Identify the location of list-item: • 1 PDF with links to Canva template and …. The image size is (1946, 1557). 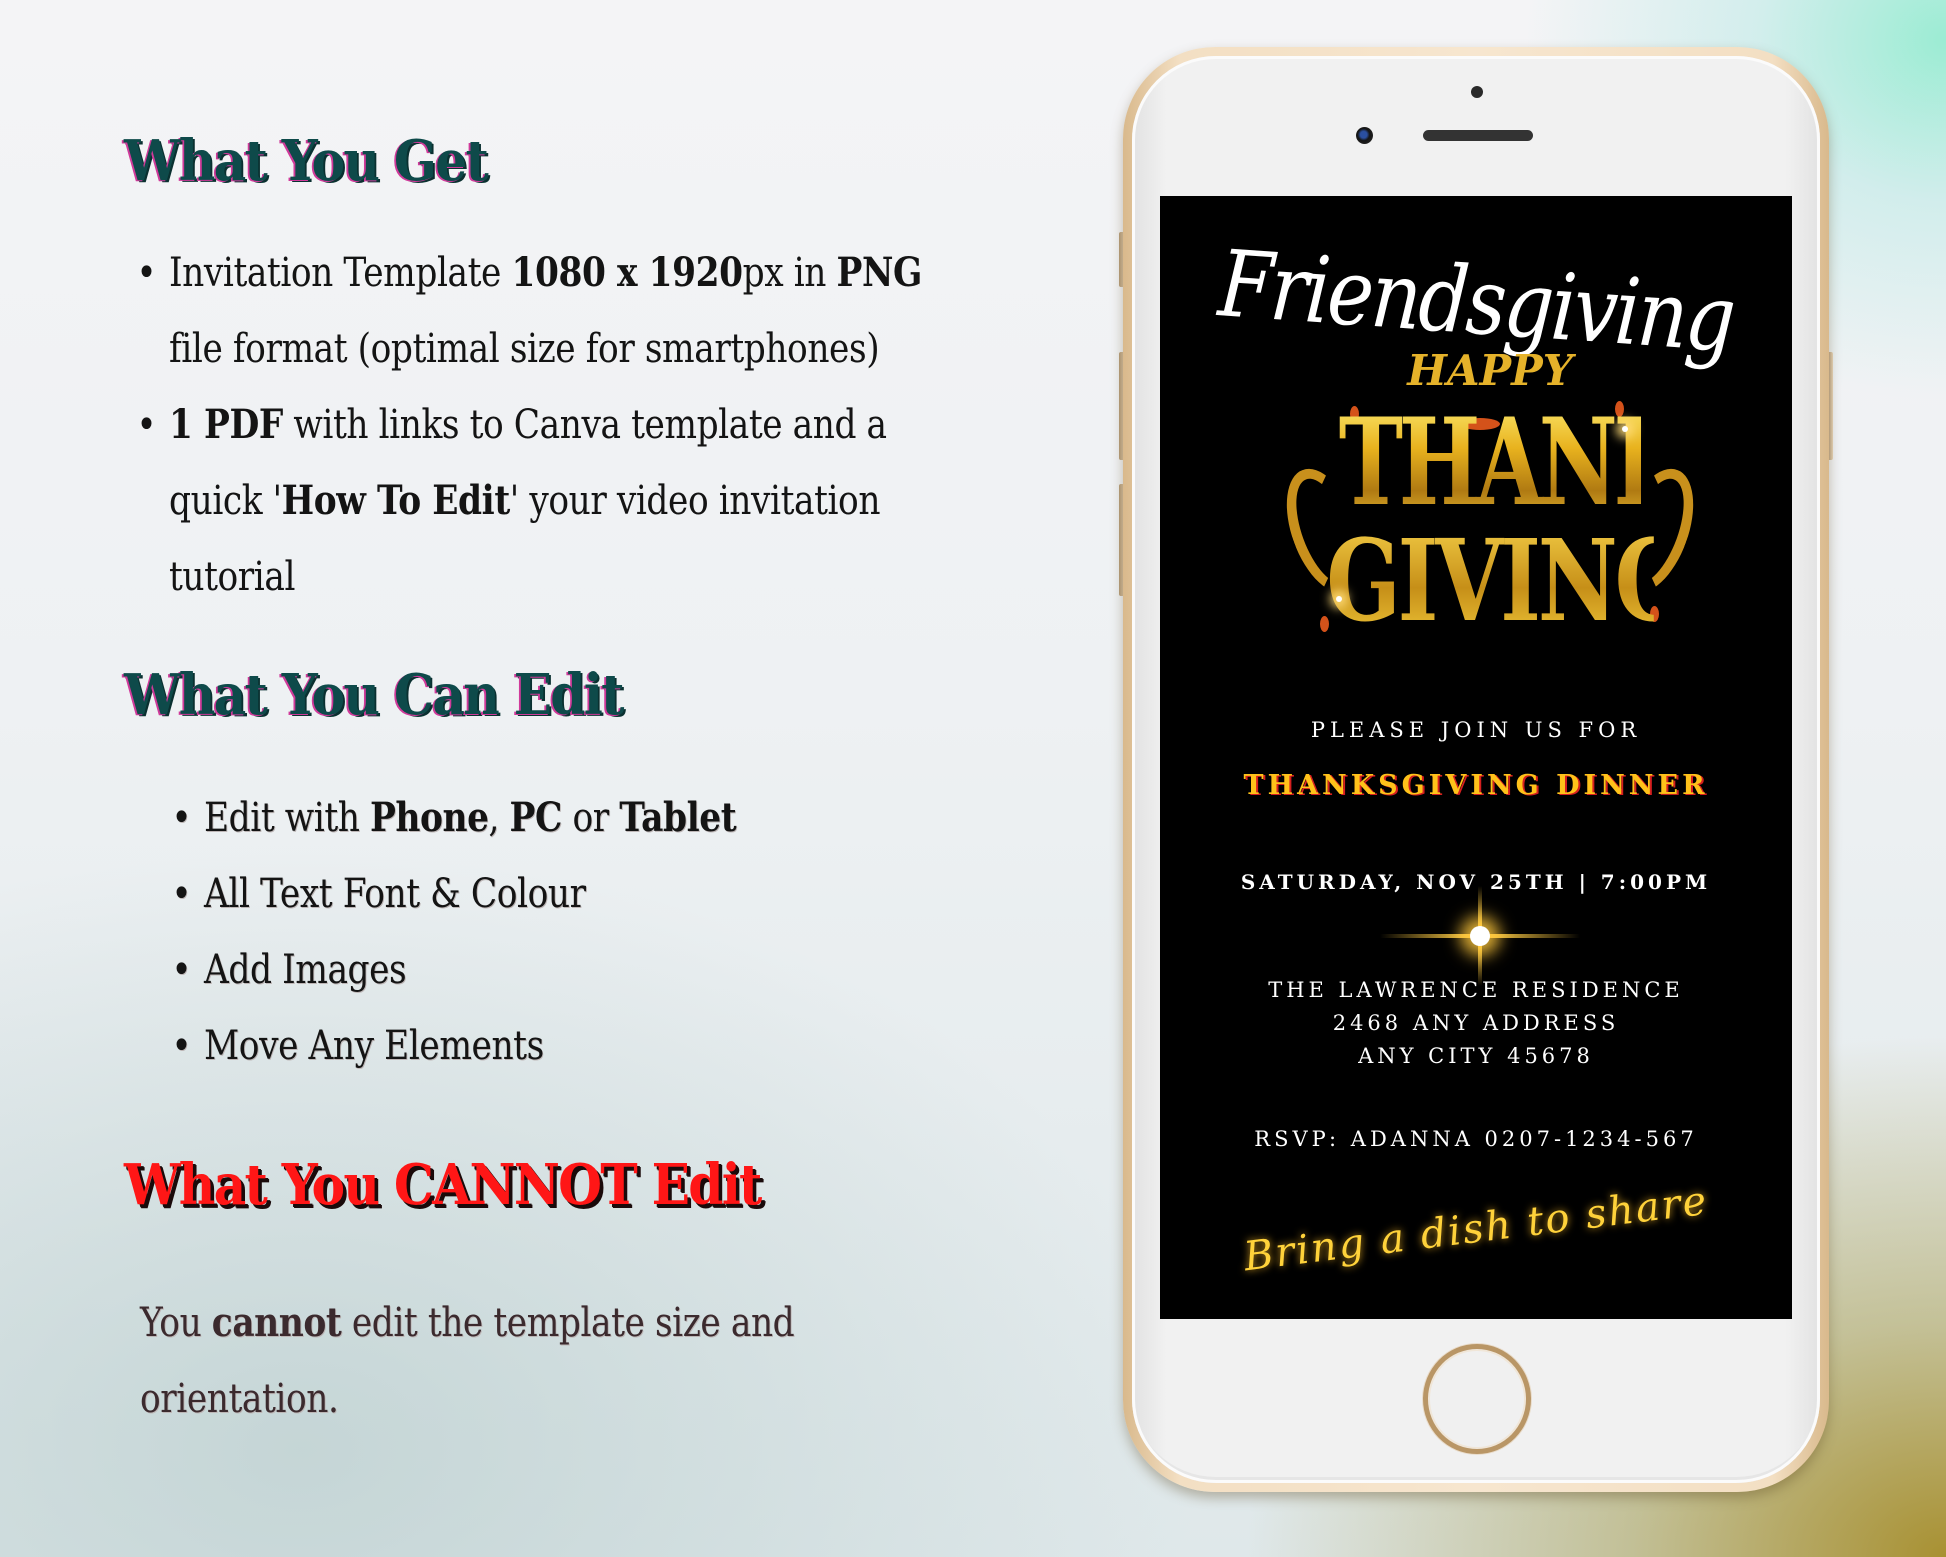
(529, 435).